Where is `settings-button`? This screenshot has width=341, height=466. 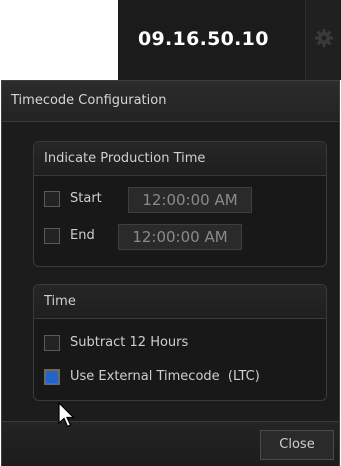 settings-button is located at coordinates (323, 40).